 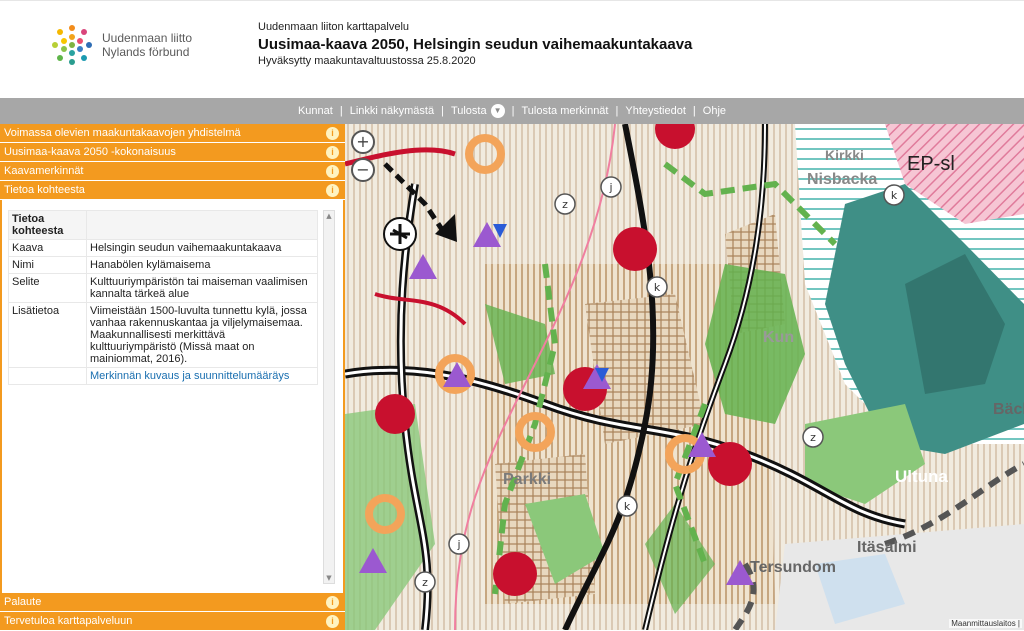 I want to click on row-key-empty, so click(x=47, y=376).